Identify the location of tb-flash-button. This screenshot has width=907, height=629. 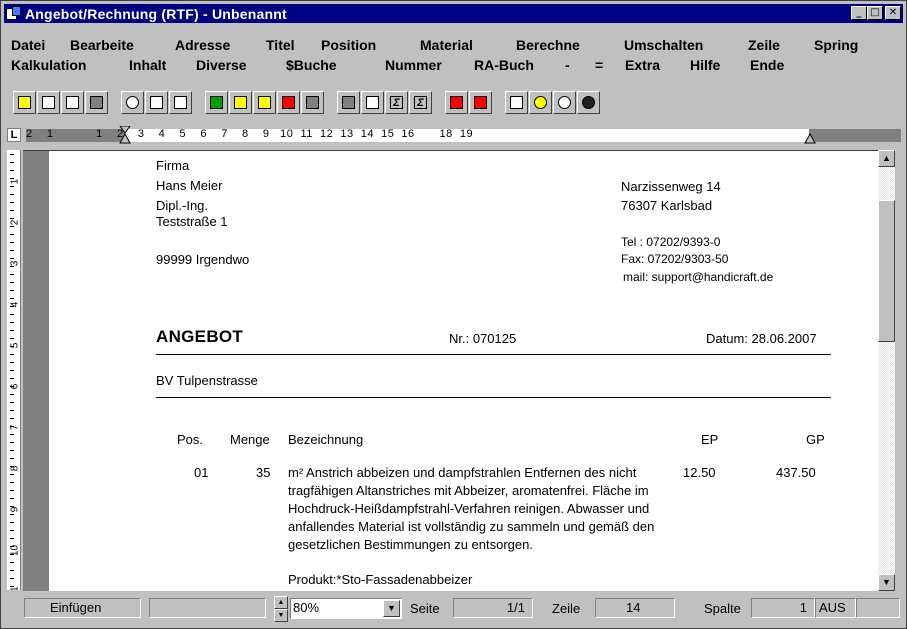
(288, 102).